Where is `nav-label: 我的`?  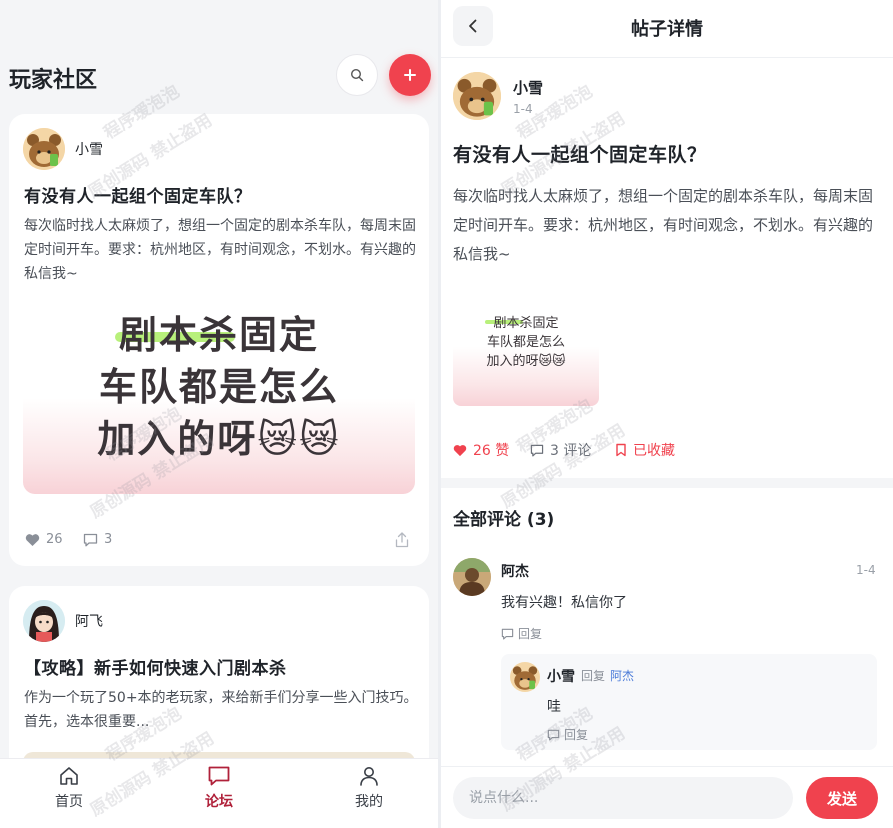
nav-label: 我的 is located at coordinates (369, 802).